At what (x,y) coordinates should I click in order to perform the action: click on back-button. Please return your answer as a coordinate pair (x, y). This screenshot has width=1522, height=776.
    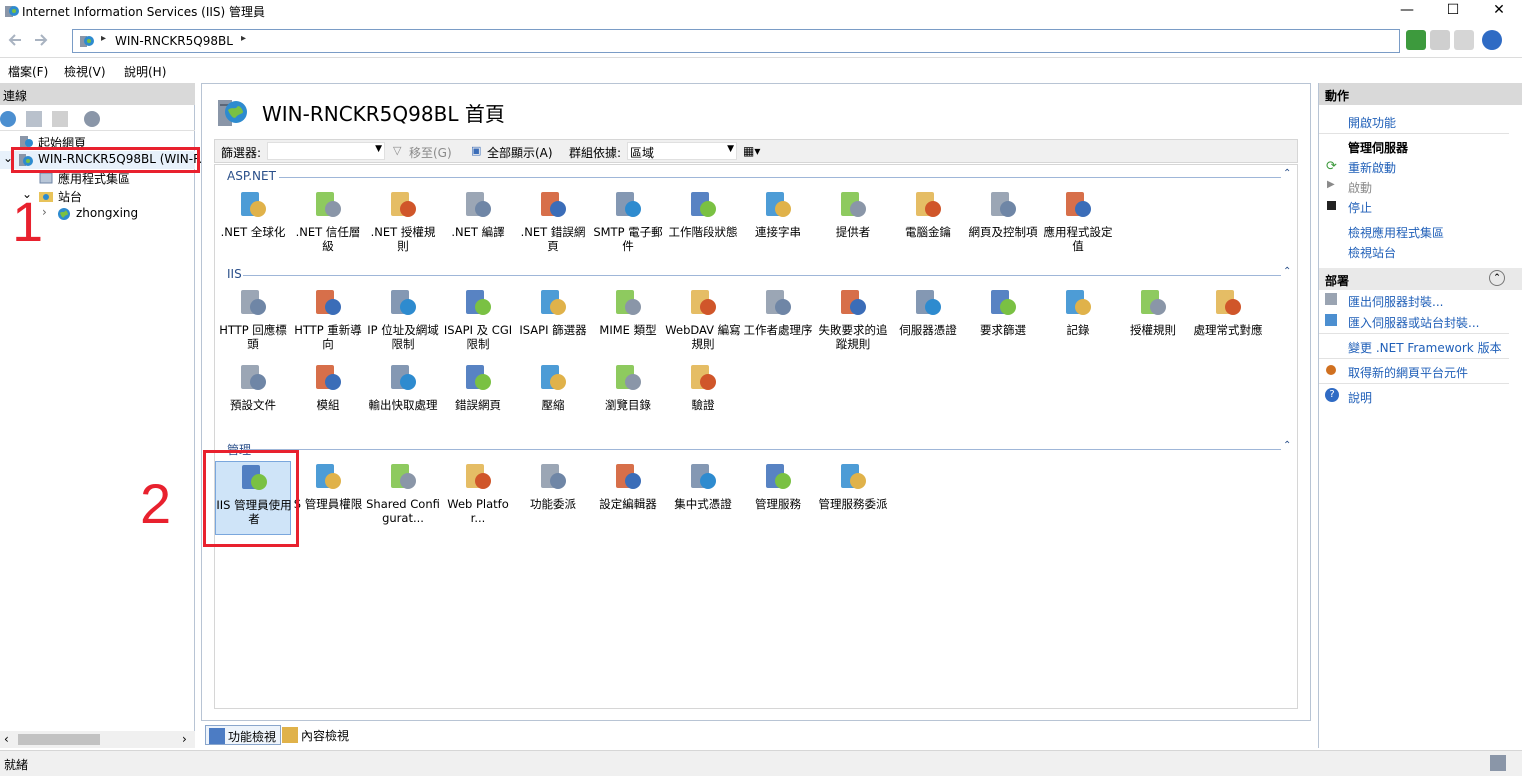
    Looking at the image, I should click on (16, 41).